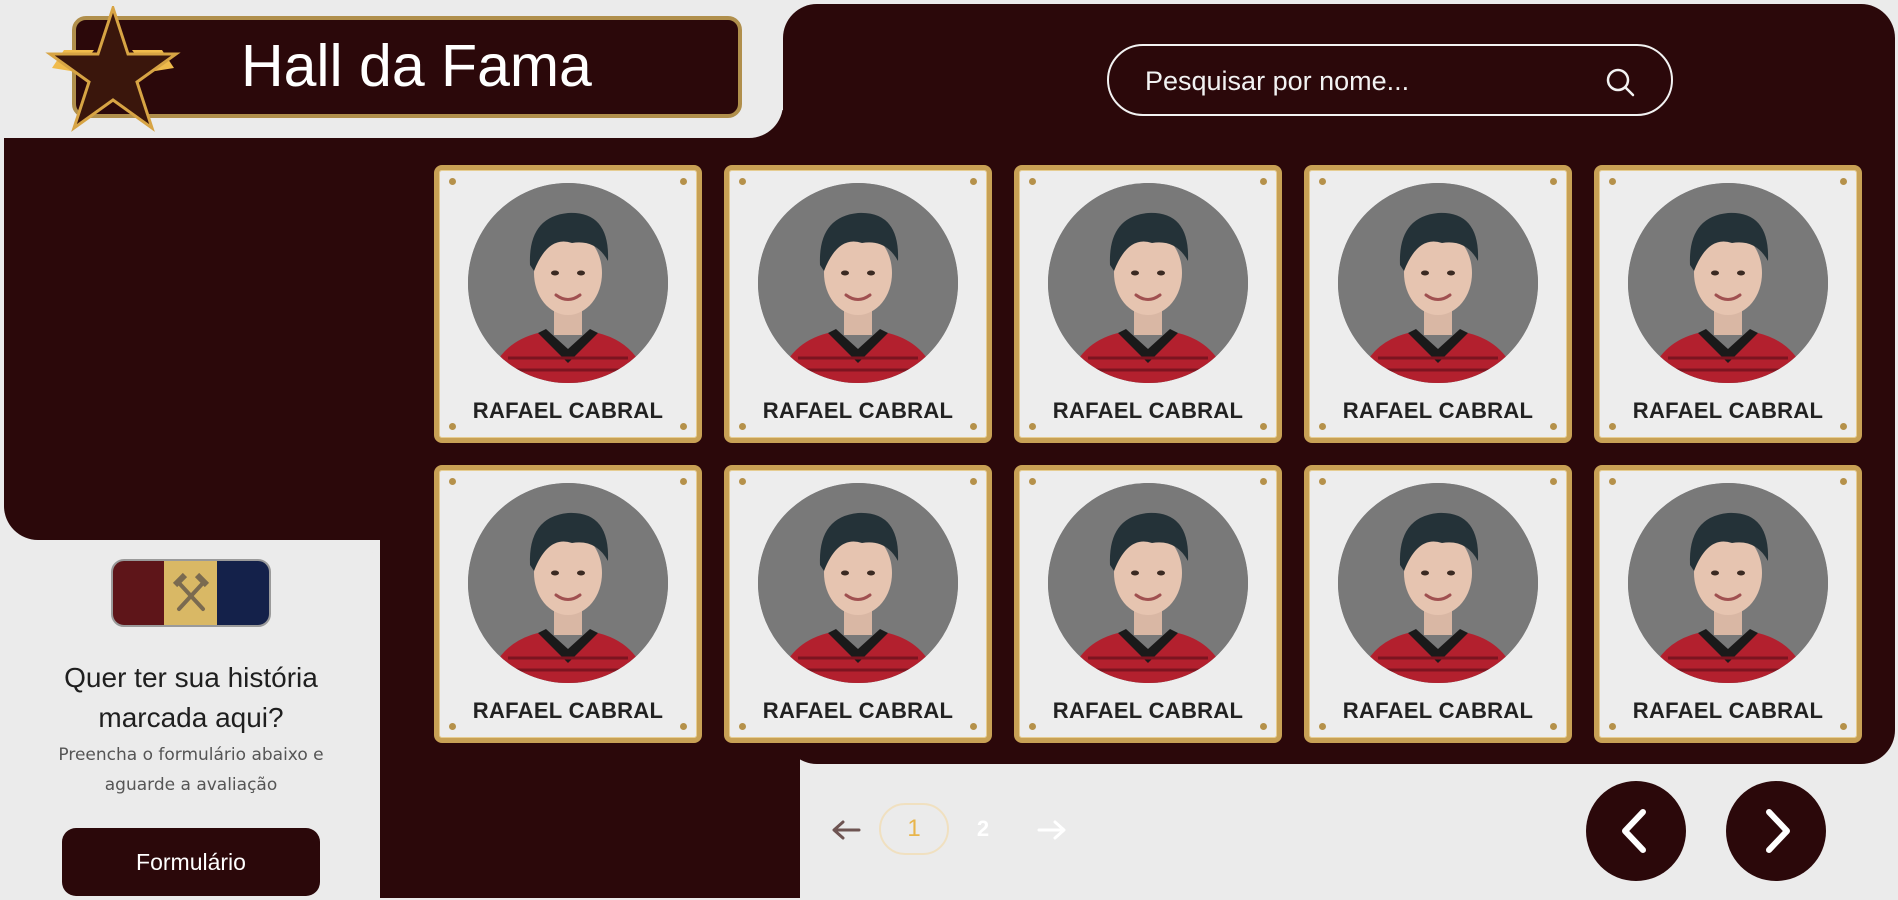 Image resolution: width=1898 pixels, height=900 pixels. Describe the element at coordinates (1052, 830) in the screenshot. I see `arrow-right-icon` at that location.